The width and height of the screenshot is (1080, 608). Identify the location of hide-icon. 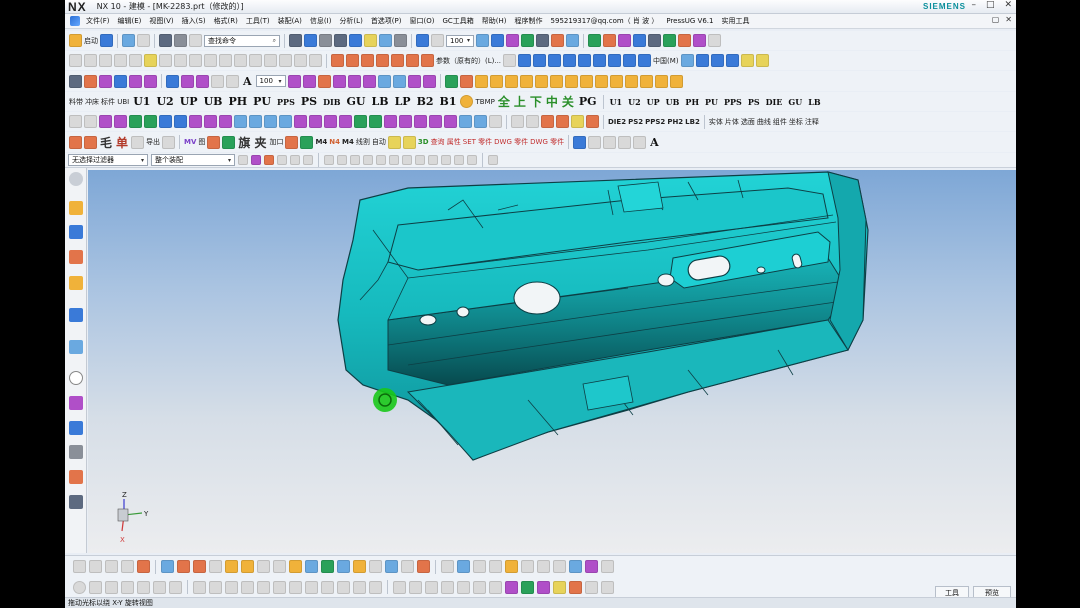
(339, 81).